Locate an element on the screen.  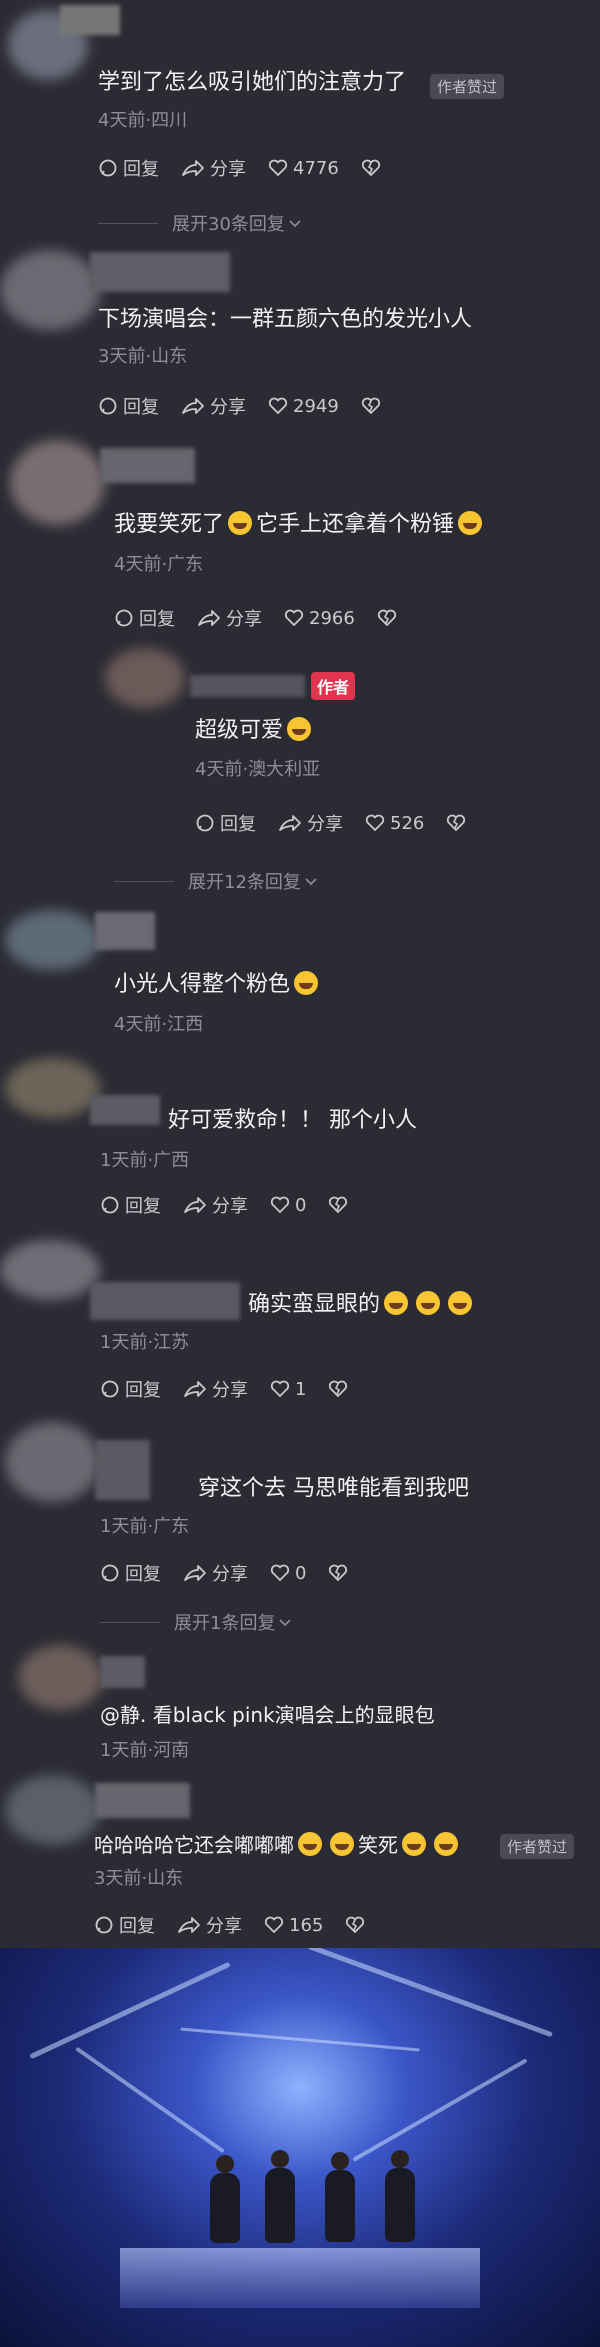
comment-text-part: 小光人得整个粉色 is located at coordinates (202, 984).